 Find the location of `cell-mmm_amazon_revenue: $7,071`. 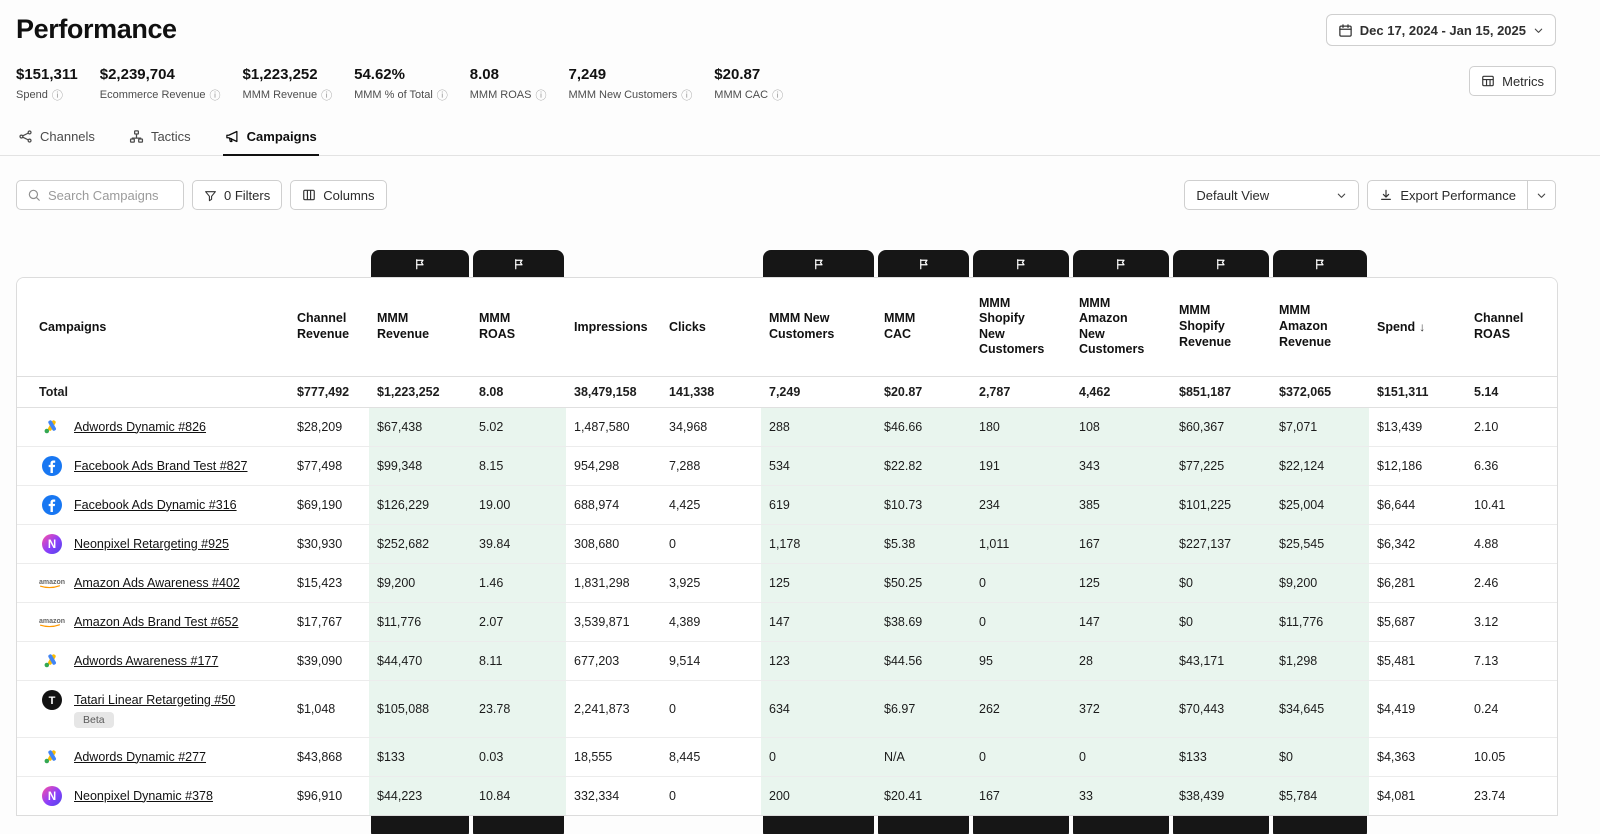

cell-mmm_amazon_revenue: $7,071 is located at coordinates (1320, 426).